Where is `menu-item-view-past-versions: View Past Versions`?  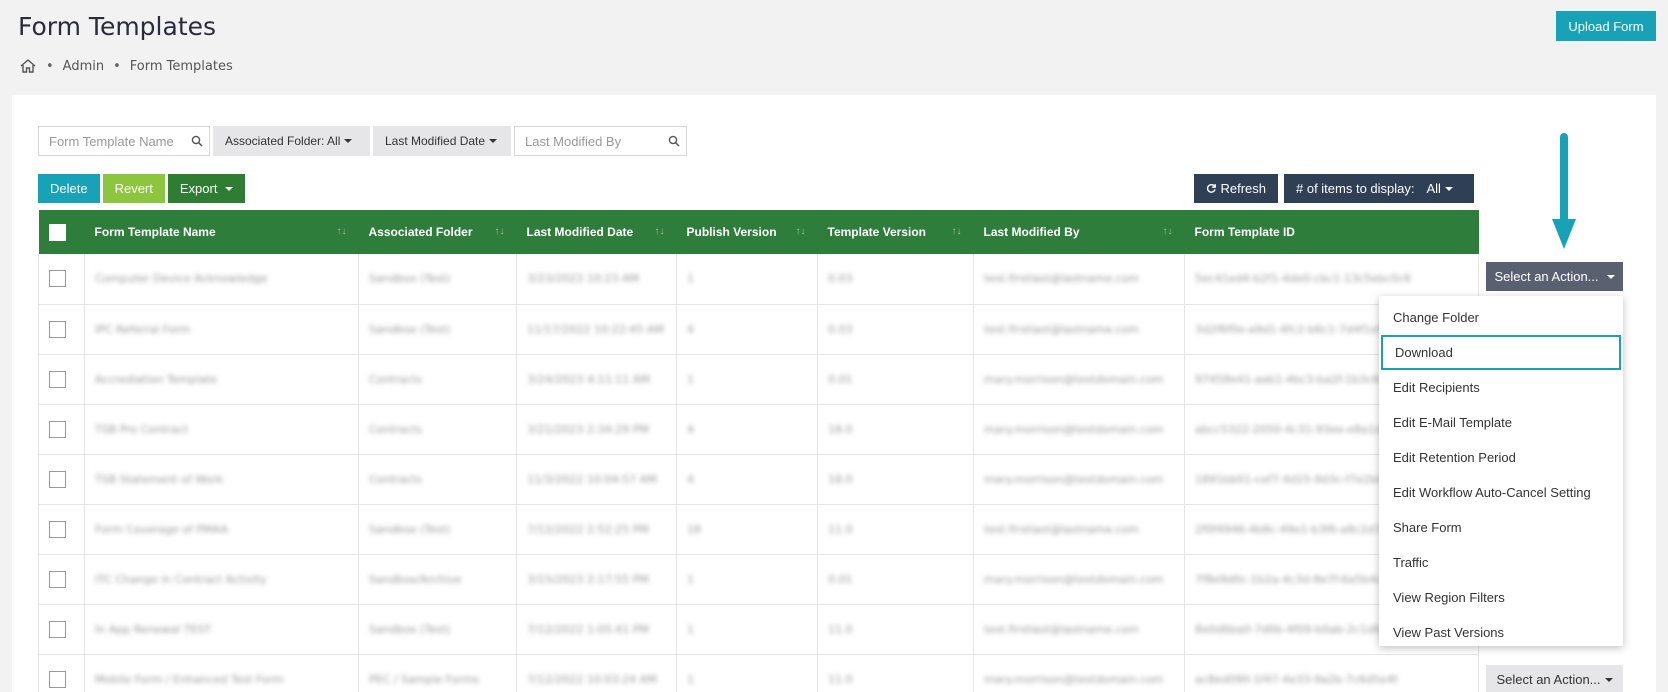 menu-item-view-past-versions: View Past Versions is located at coordinates (1501, 632).